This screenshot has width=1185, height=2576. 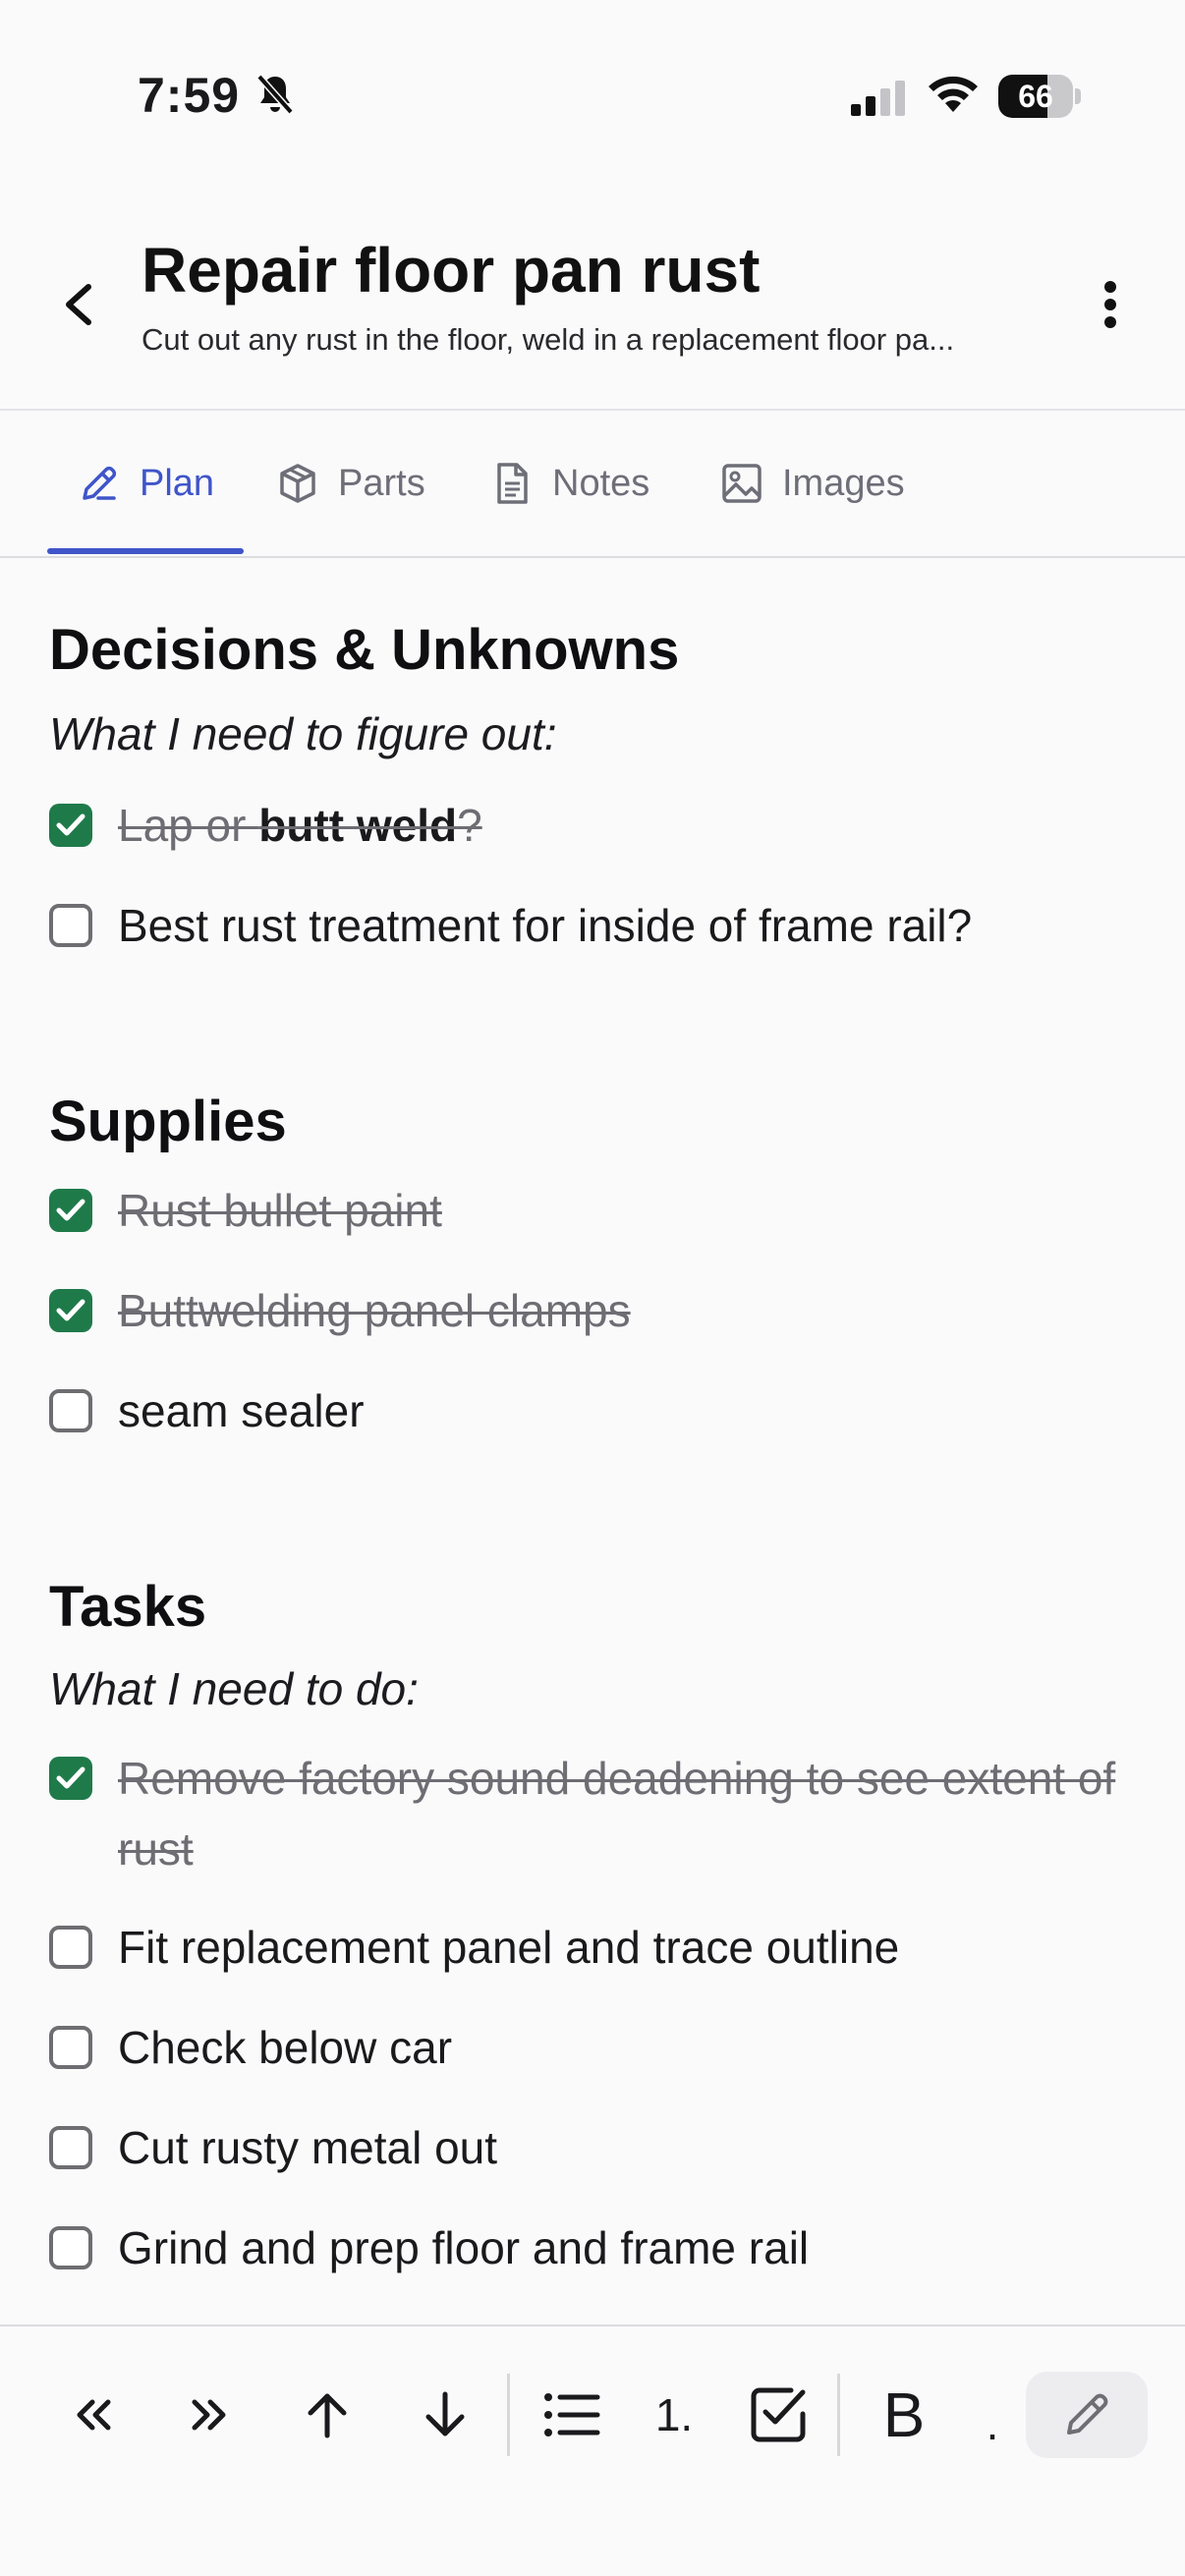 I want to click on section-title-tasks: Tasks, so click(x=128, y=1607).